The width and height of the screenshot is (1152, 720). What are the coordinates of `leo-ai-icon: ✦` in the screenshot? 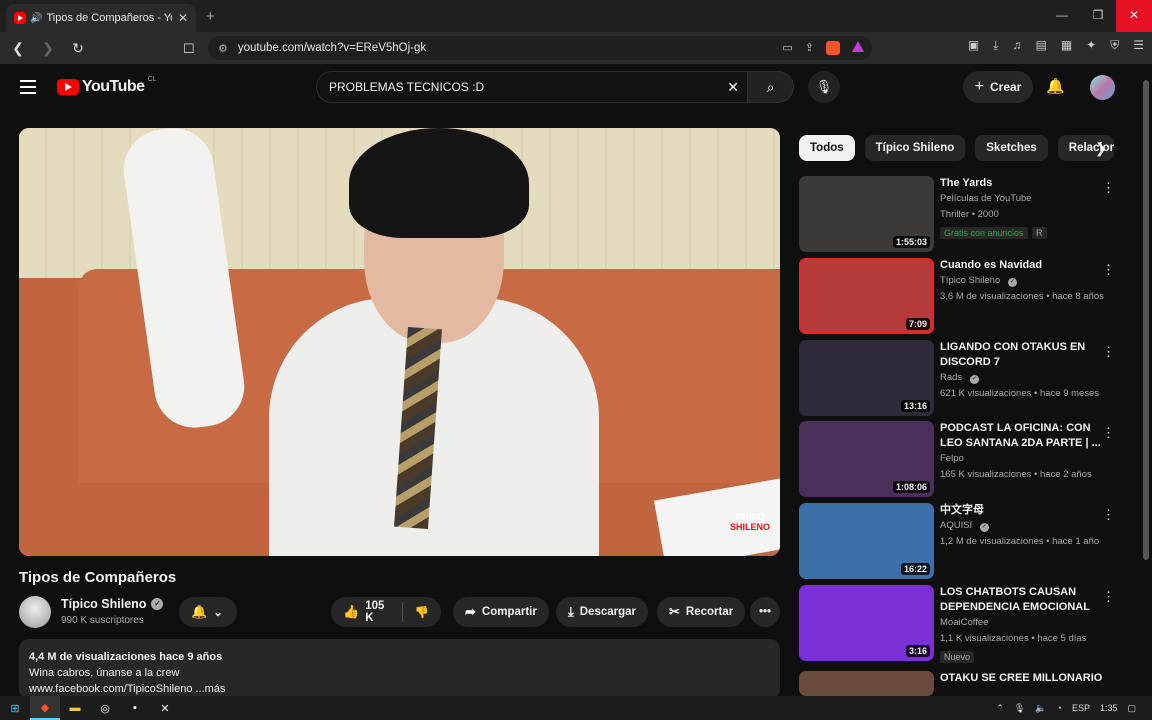 It's located at (1091, 45).